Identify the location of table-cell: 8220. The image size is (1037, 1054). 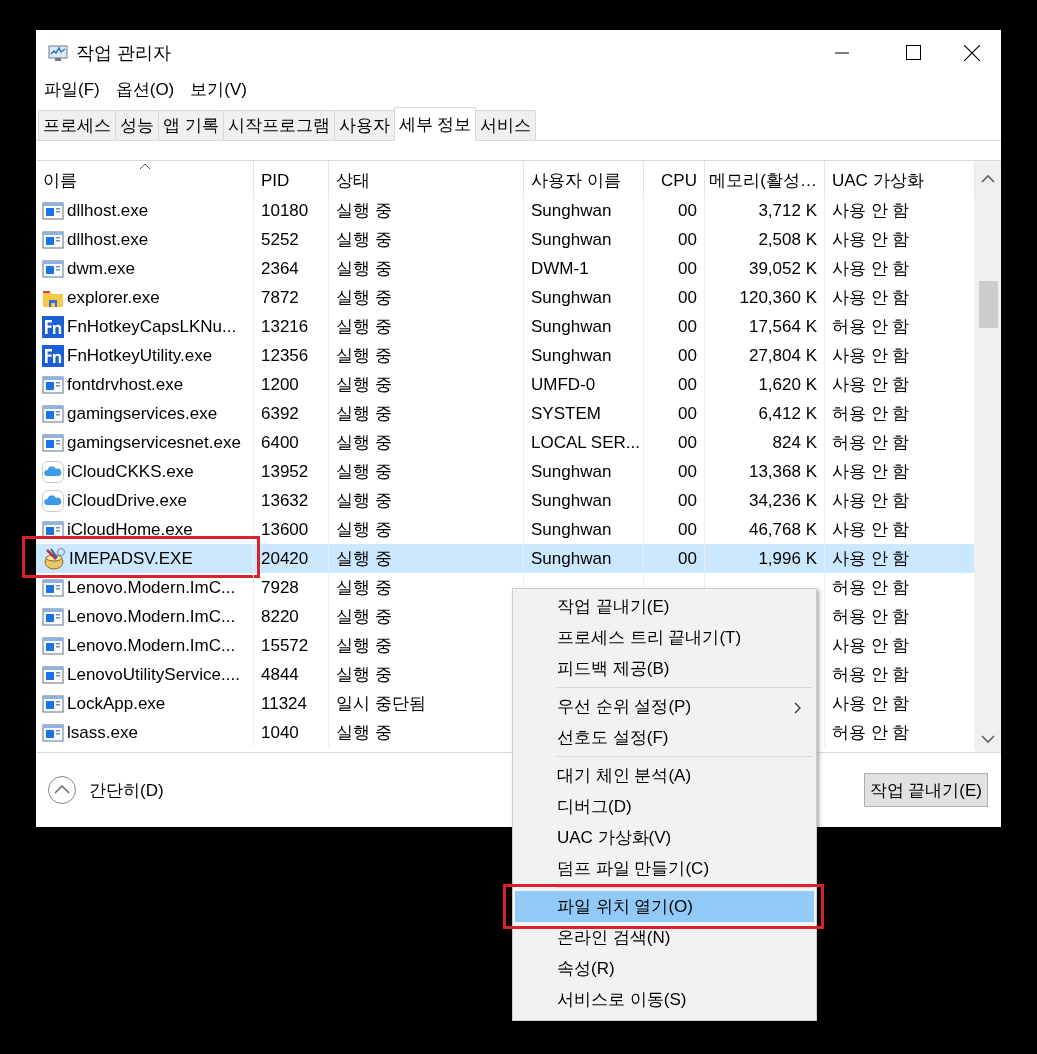
(280, 616).